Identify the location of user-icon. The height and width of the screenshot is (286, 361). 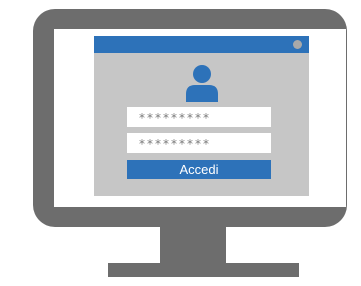
(202, 83).